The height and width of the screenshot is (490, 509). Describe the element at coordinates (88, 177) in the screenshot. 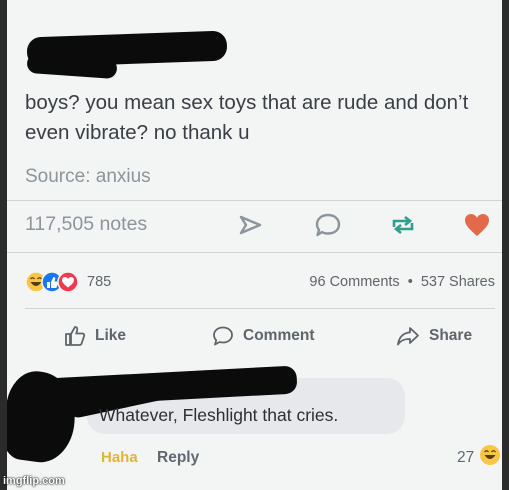

I see `post-source: Source: anxius` at that location.